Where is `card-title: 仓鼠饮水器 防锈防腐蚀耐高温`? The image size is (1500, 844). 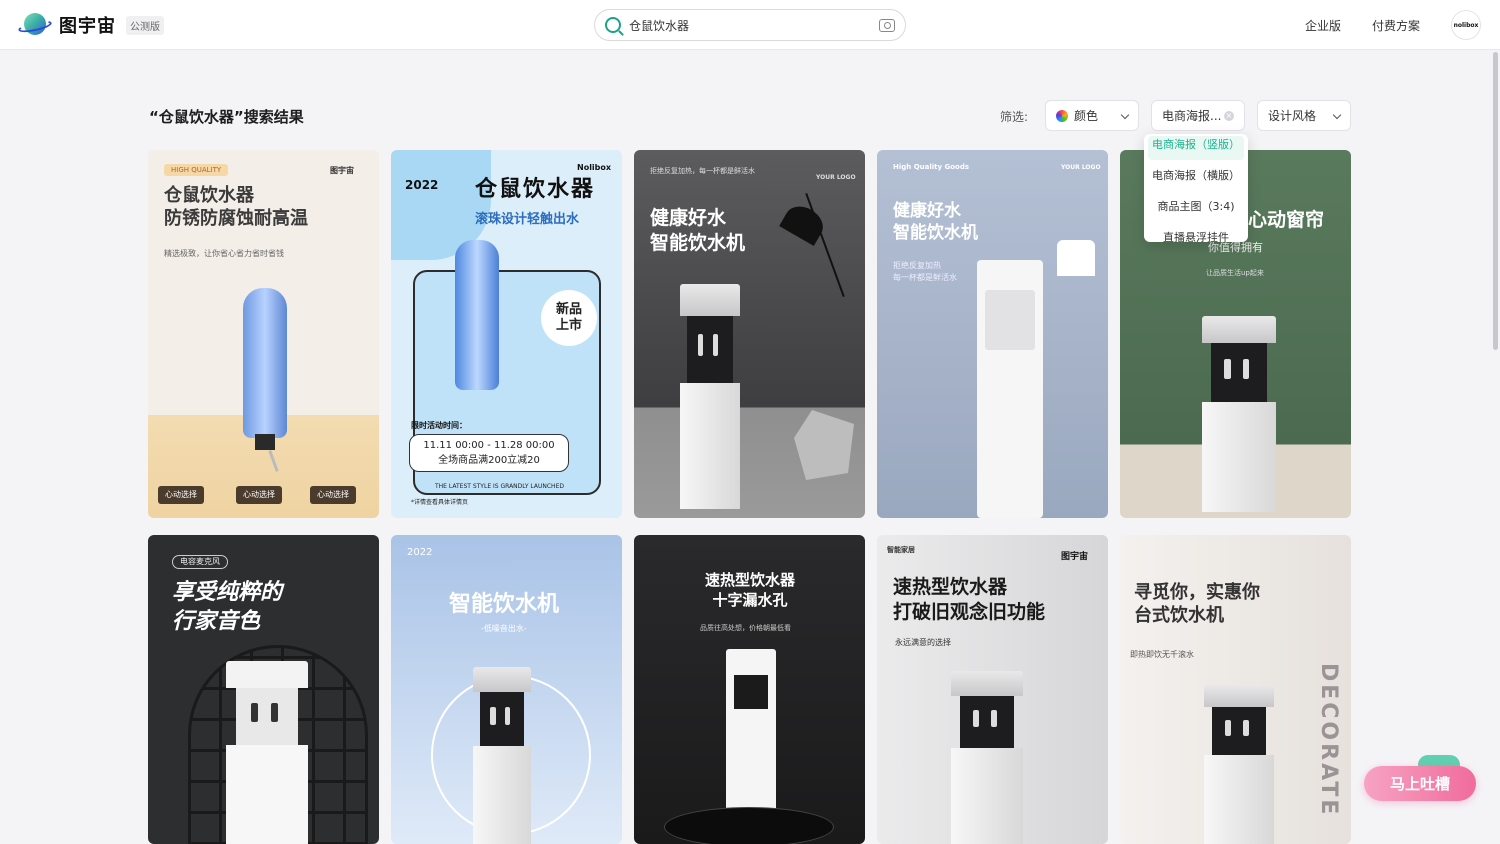
card-title: 仓鼠饮水器 防锈防腐蚀耐高温 is located at coordinates (236, 207).